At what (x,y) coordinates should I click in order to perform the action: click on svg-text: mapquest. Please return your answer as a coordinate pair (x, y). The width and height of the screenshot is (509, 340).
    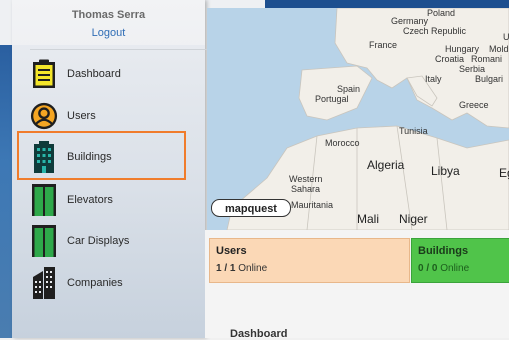
    Looking at the image, I should click on (251, 209).